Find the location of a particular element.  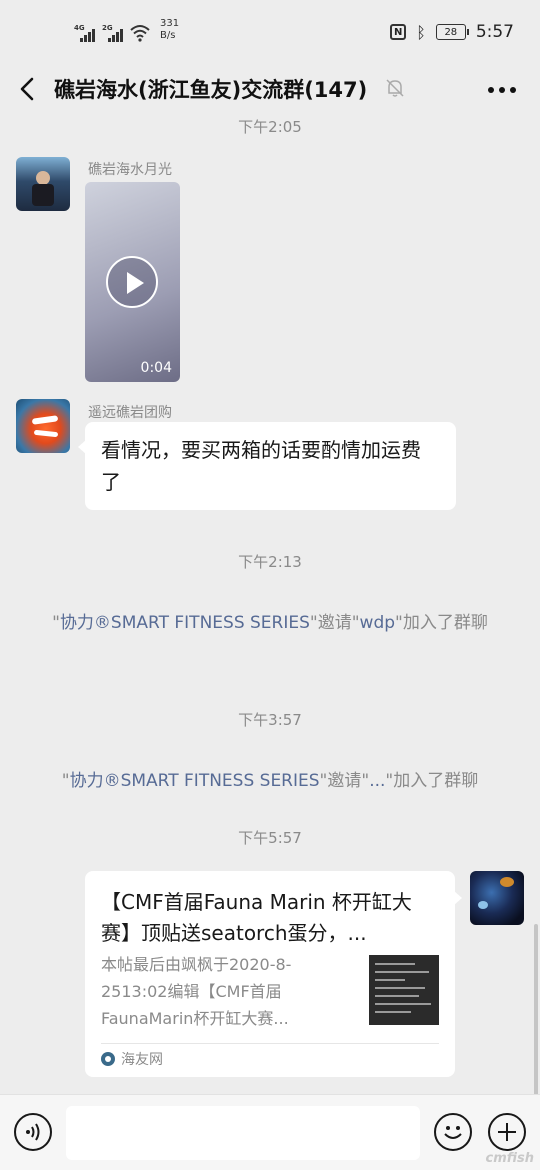

system-notice-join: "协力®SMART FITNESS SERIES"邀请"..."加入了群聊 is located at coordinates (270, 781).